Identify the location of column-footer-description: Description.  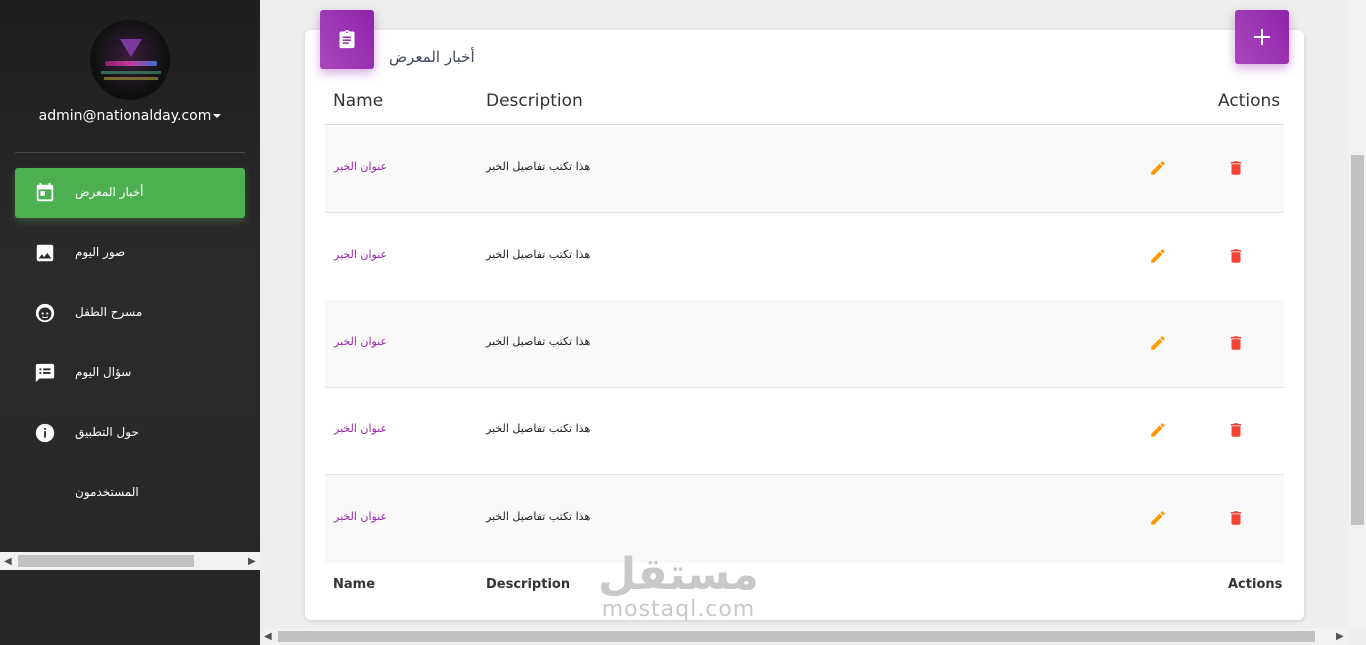
(528, 584).